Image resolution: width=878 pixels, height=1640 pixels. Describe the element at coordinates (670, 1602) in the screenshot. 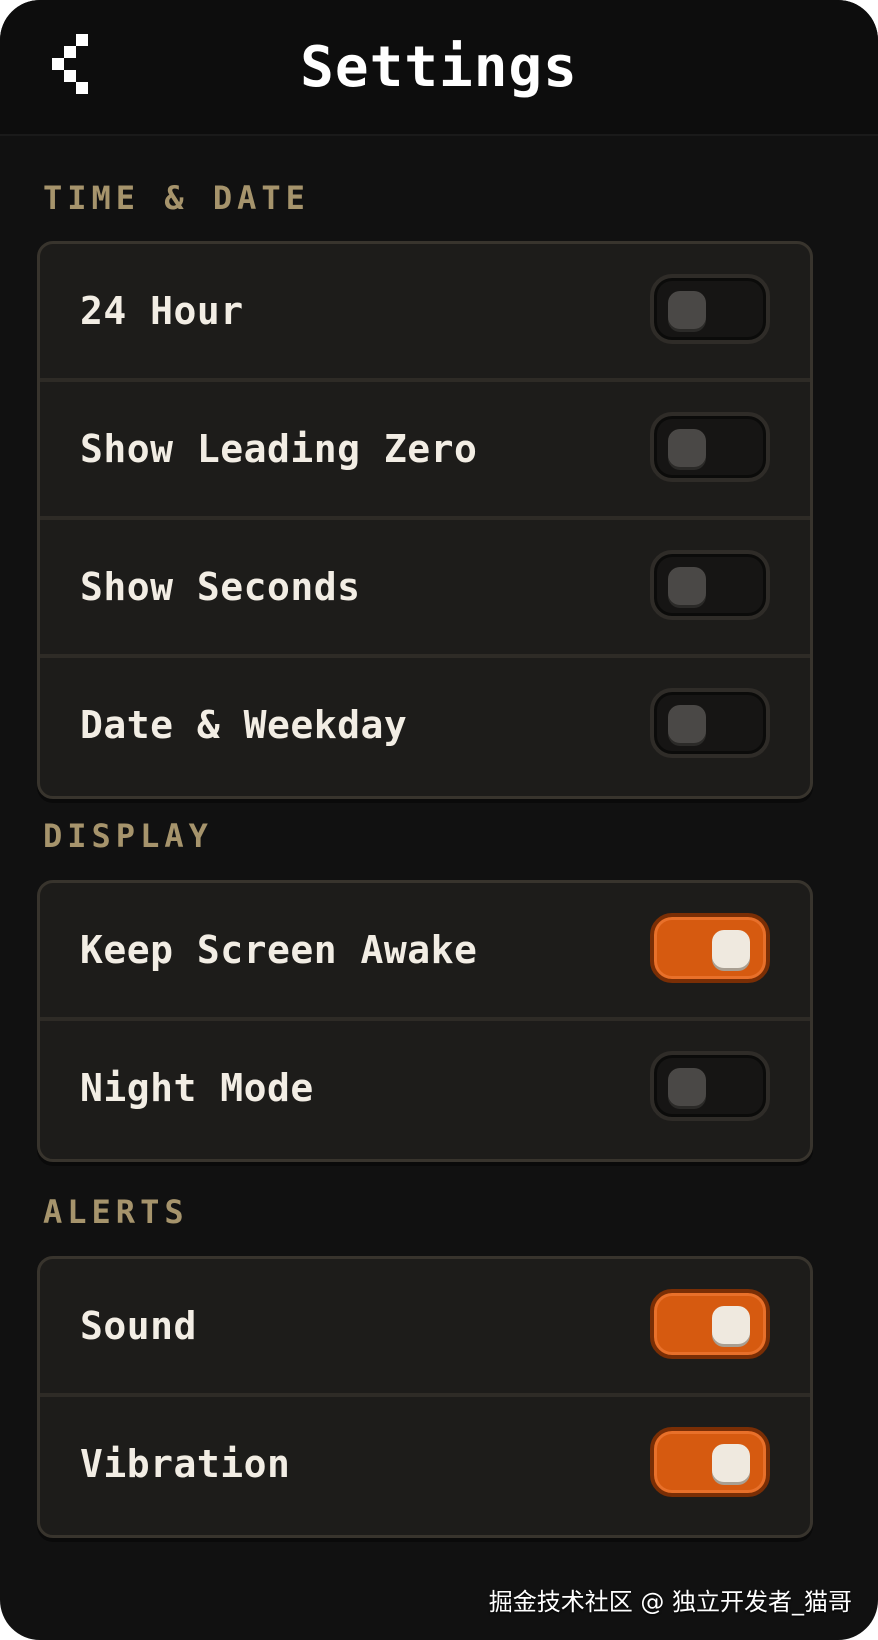

I see `watermark-text: 掘金技术社区 @ 独立开发者_猫哥` at that location.